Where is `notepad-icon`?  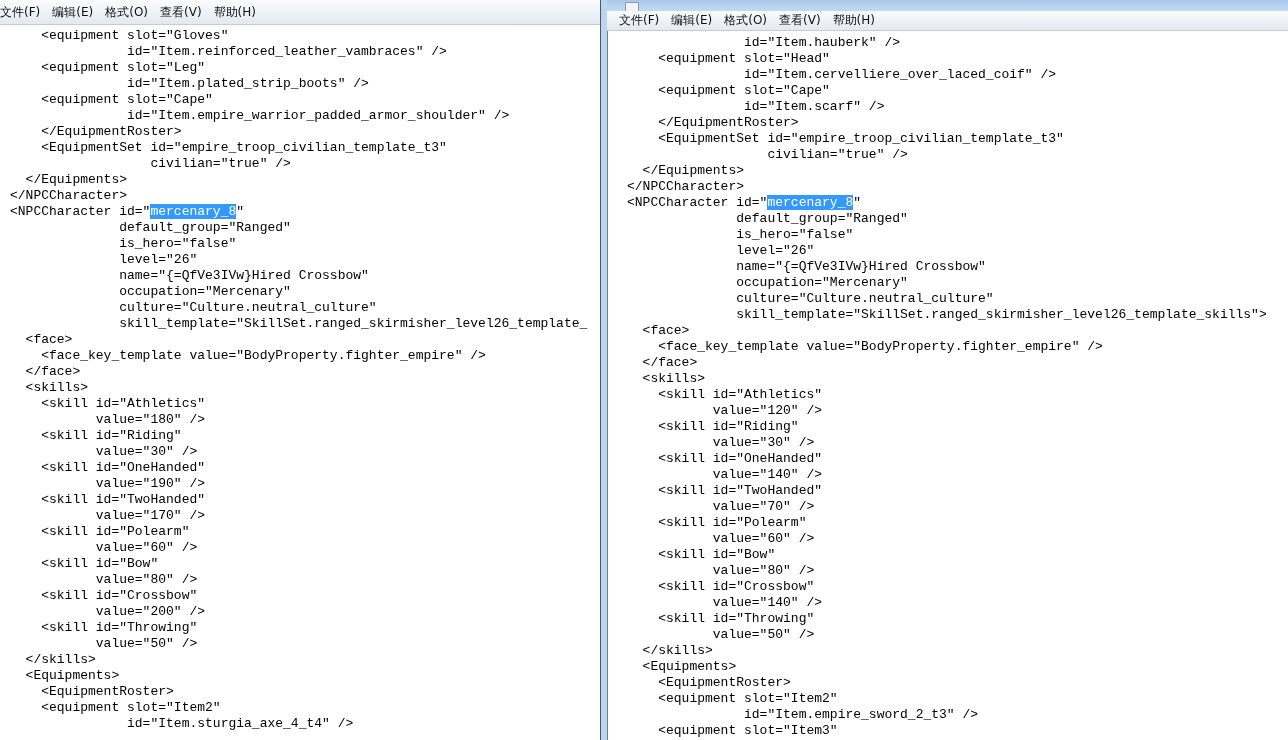
notepad-icon is located at coordinates (632, 6).